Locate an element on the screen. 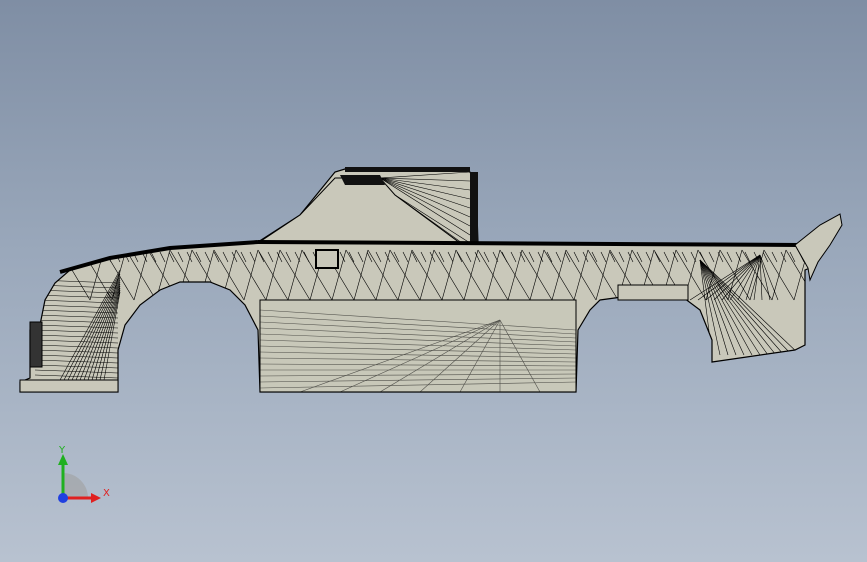  side-skirt is located at coordinates (418, 346).